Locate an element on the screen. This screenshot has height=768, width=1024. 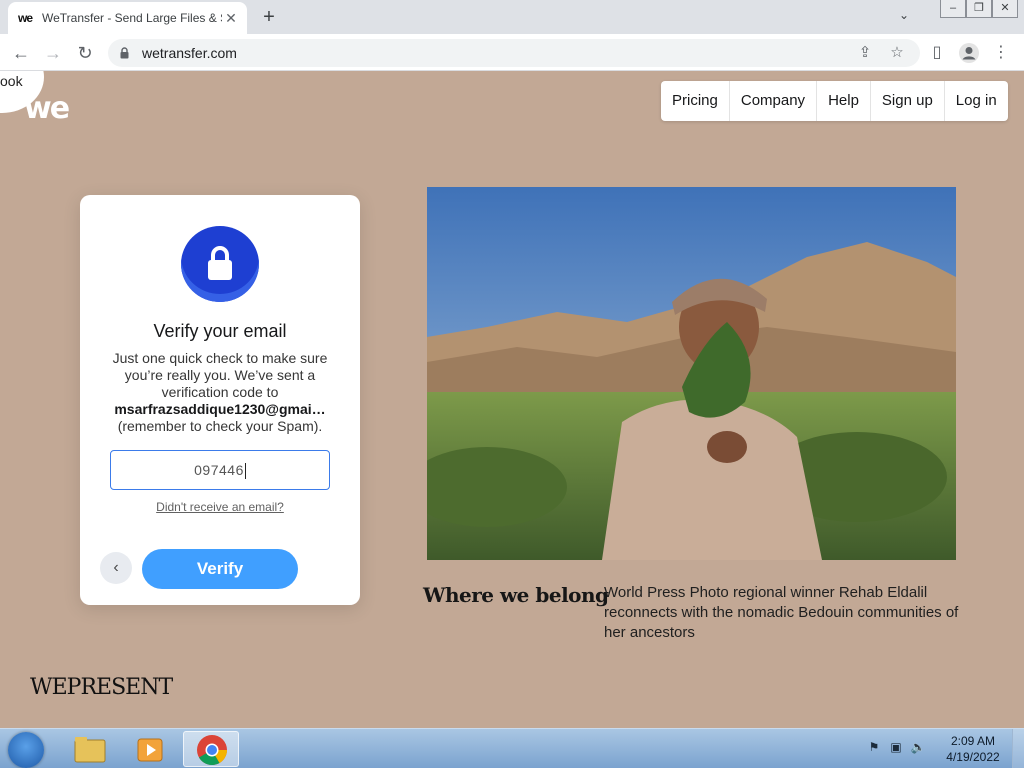
verification-code-input: 097446 is located at coordinates (220, 470).